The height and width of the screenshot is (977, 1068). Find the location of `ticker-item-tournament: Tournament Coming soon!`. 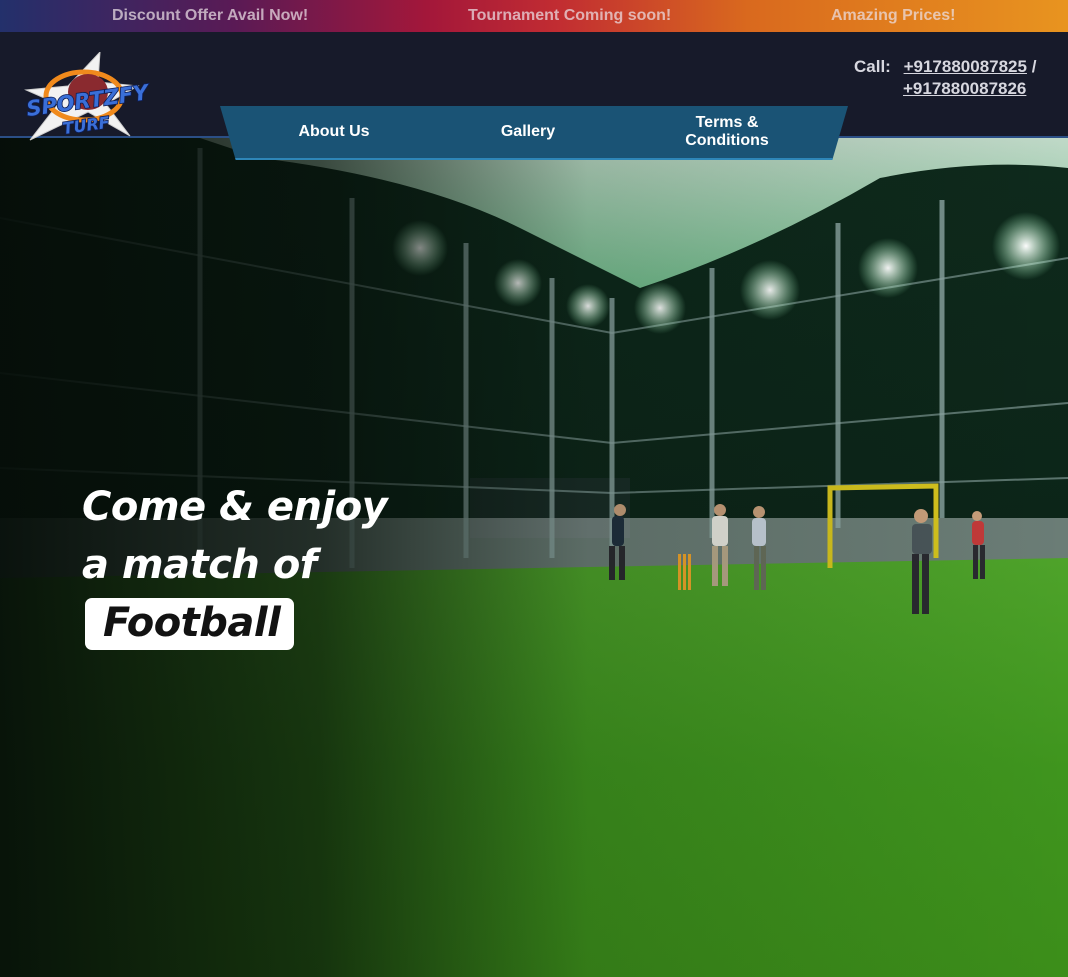

ticker-item-tournament: Tournament Coming soon! is located at coordinates (570, 15).